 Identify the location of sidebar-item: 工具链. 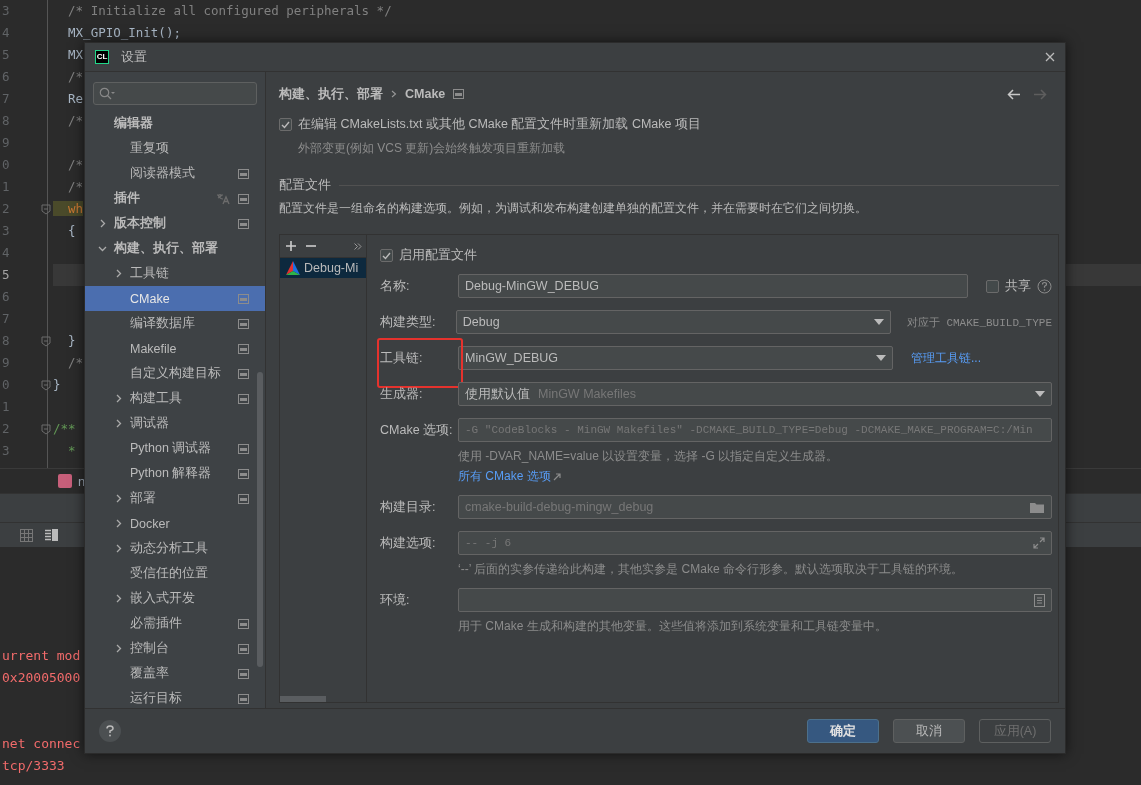
(175, 273).